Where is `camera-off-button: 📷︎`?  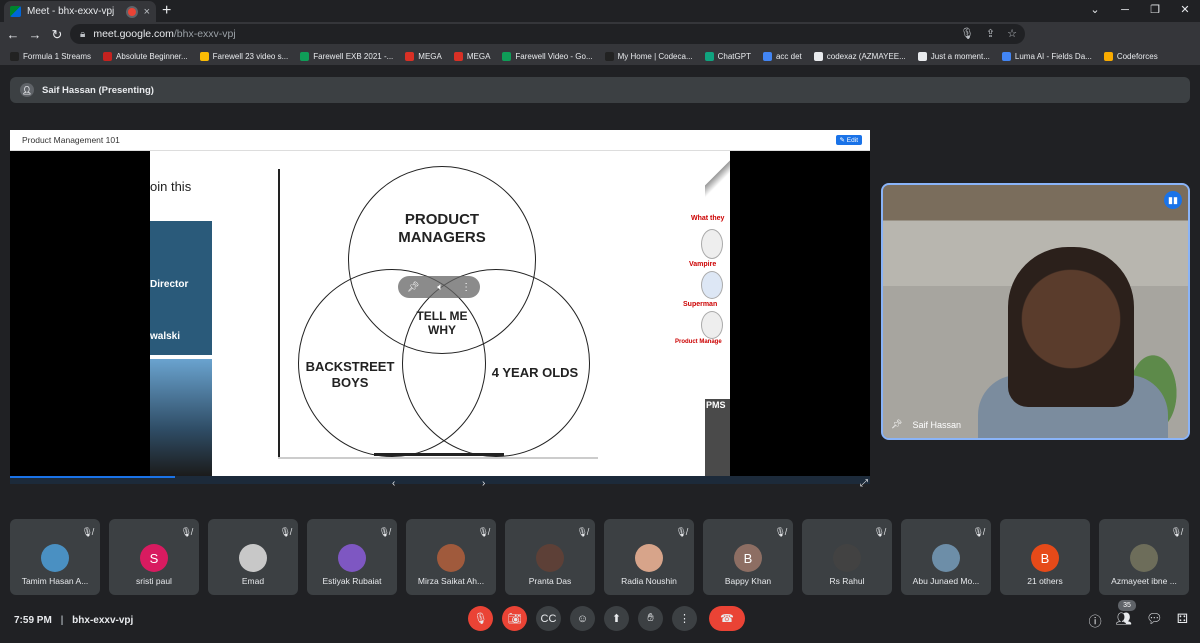 camera-off-button: 📷︎ is located at coordinates (514, 618).